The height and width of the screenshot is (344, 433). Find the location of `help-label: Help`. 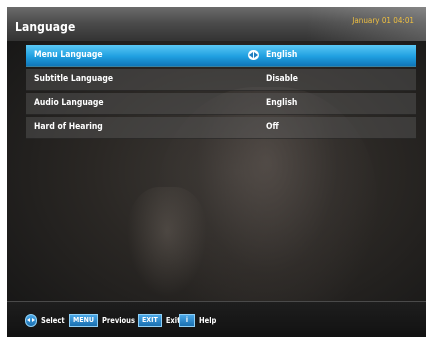

help-label: Help is located at coordinates (208, 320).